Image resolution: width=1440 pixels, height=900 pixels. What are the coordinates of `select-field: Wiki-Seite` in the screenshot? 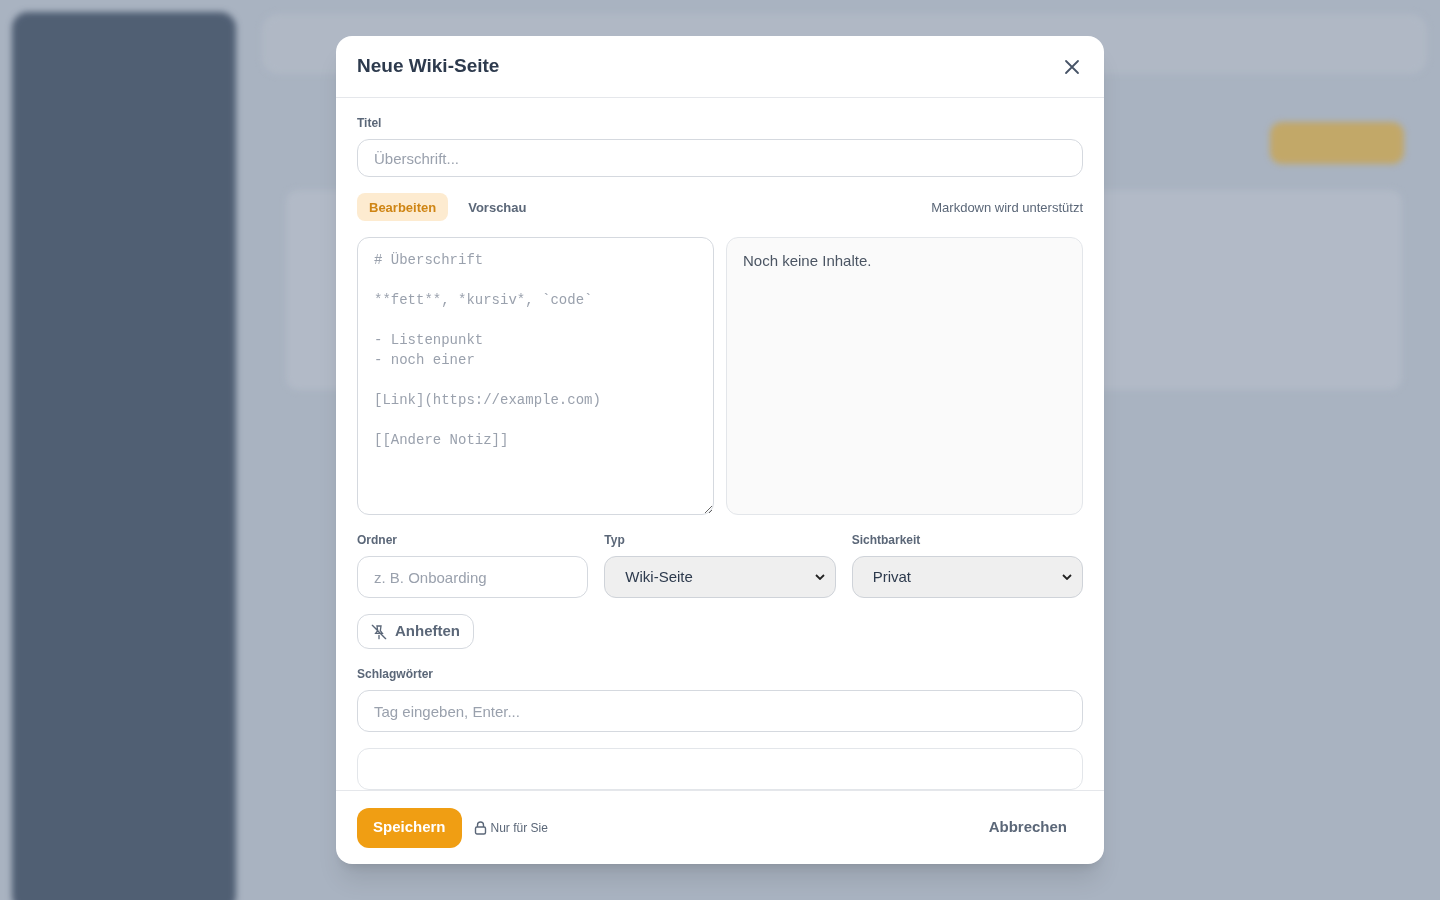 It's located at (720, 577).